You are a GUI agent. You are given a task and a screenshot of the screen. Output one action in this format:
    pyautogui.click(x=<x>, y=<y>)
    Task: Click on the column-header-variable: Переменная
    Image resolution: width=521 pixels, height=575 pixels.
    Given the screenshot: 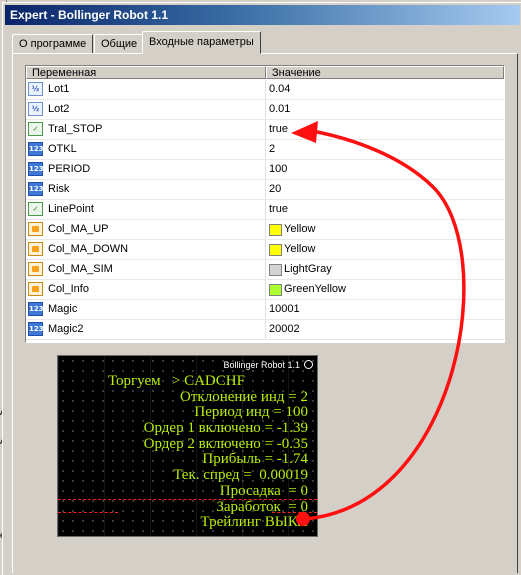 What is the action you would take?
    pyautogui.click(x=146, y=72)
    